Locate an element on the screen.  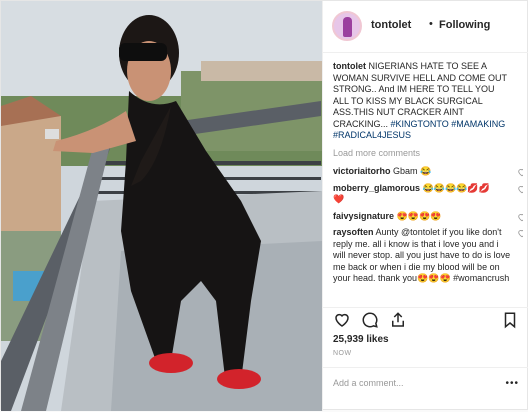
comment-row: victoriaitorho Gbam 😂 is located at coordinates (428, 172).